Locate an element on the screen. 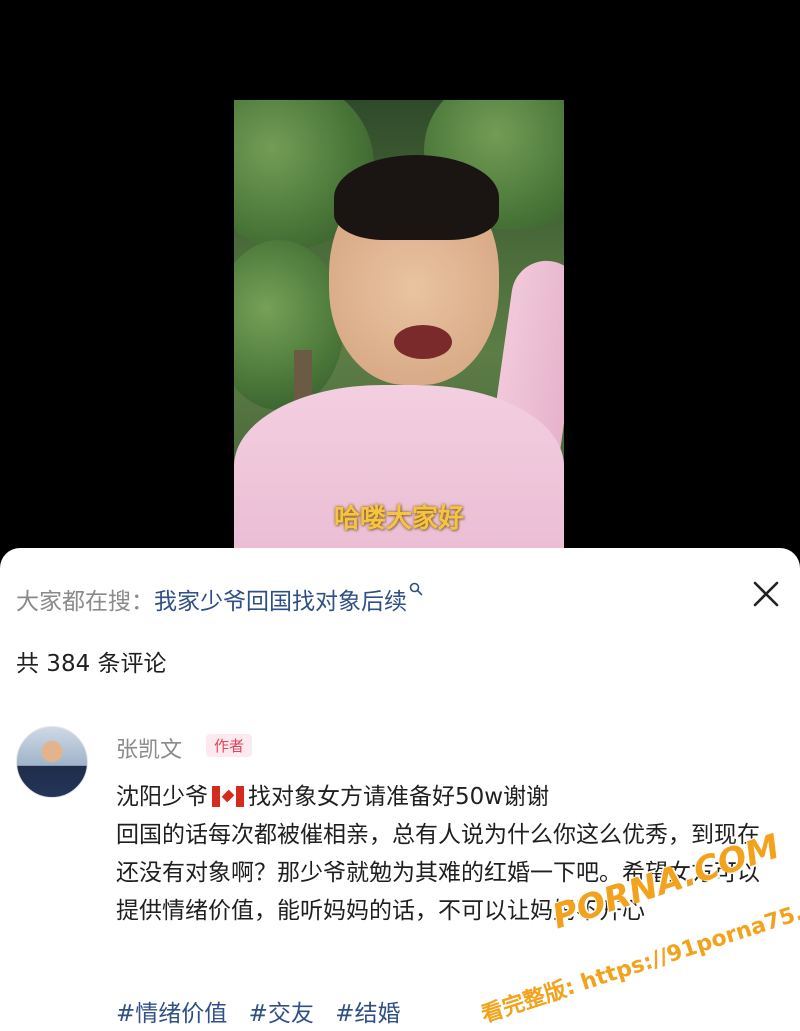  hashtag-link: #结婚 is located at coordinates (367, 1014).